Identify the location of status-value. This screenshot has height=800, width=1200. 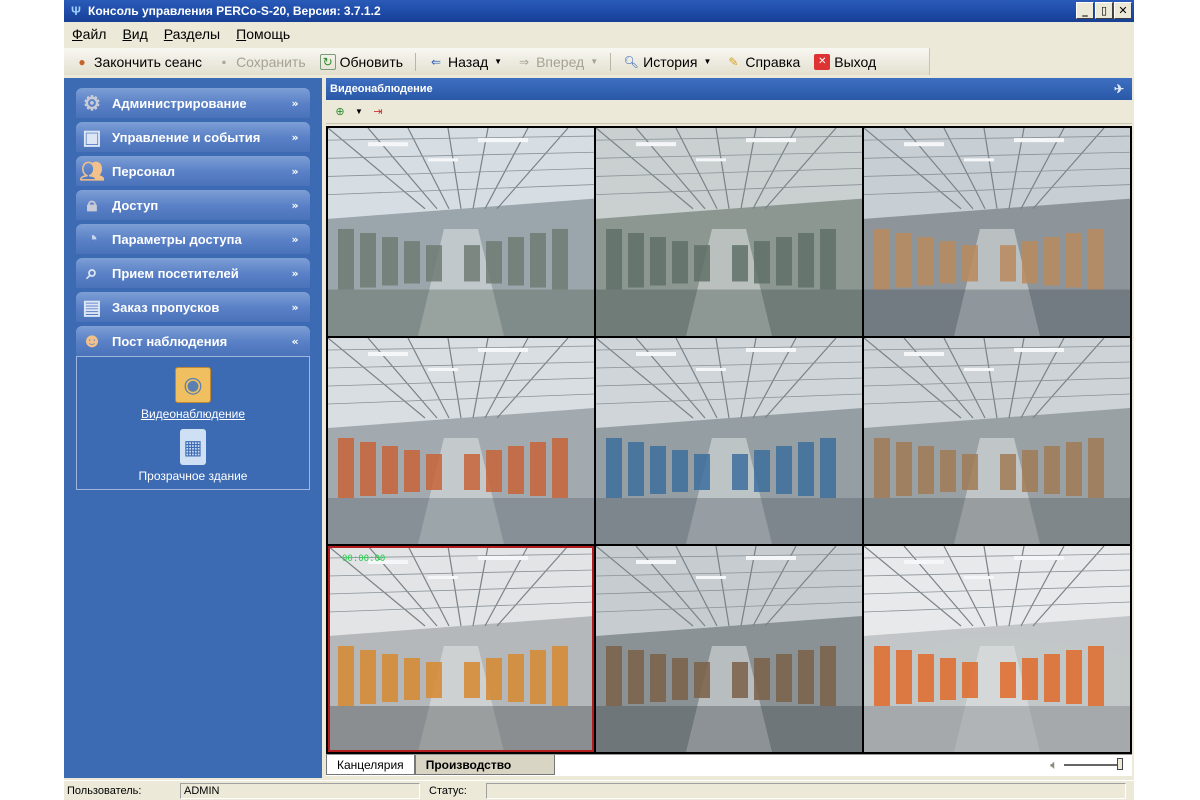
(806, 790).